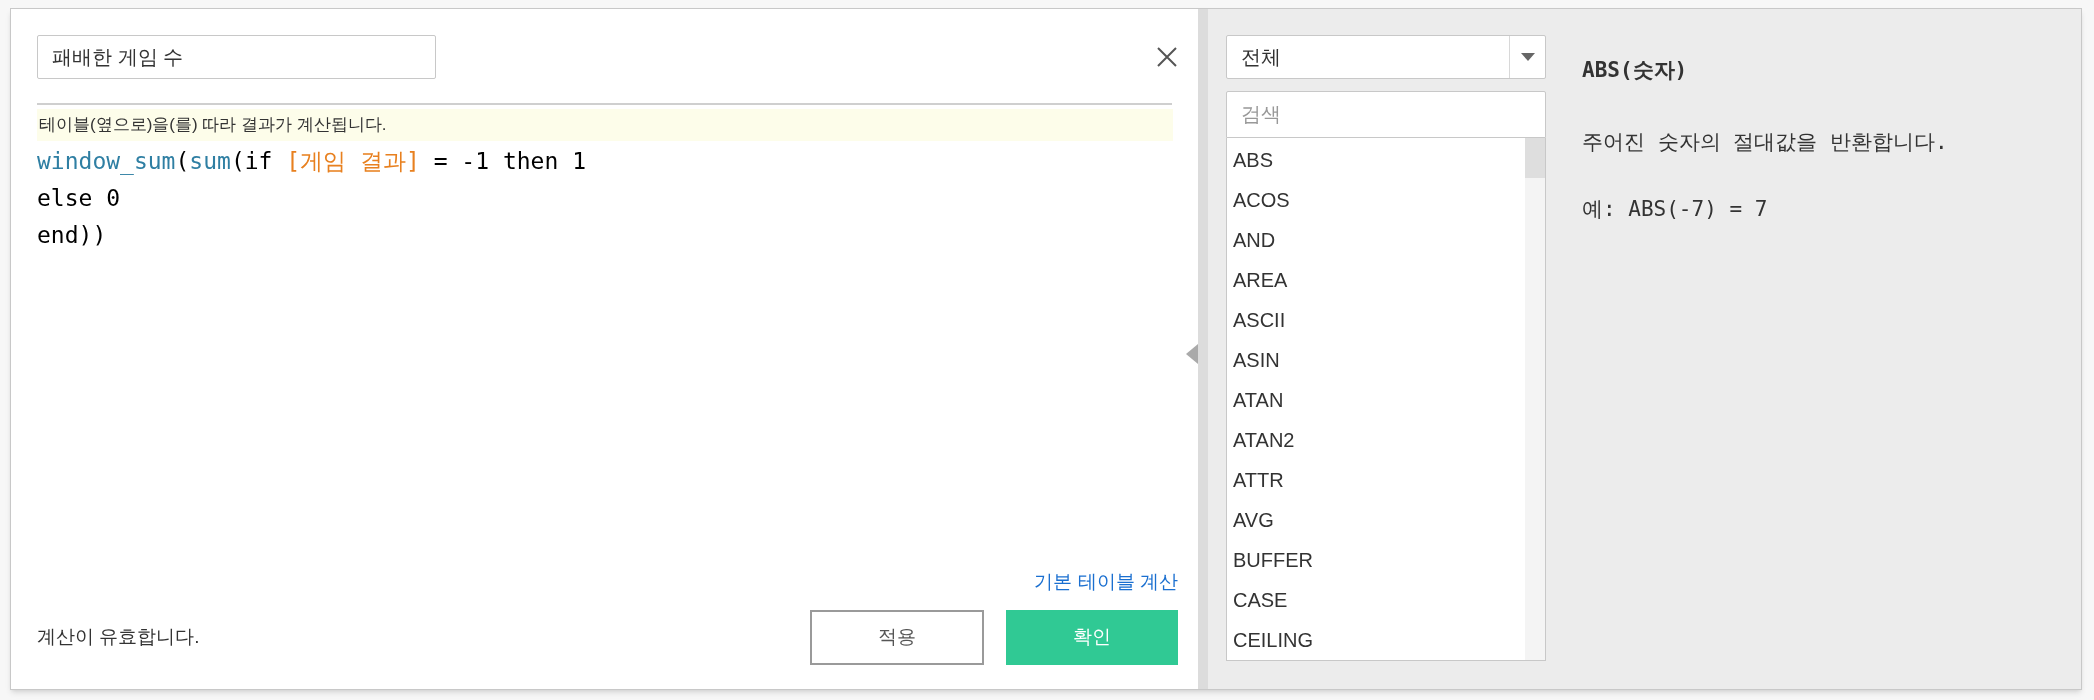 This screenshot has width=2094, height=700. I want to click on function-example: 예: ABS(-7) = 7, so click(1675, 209).